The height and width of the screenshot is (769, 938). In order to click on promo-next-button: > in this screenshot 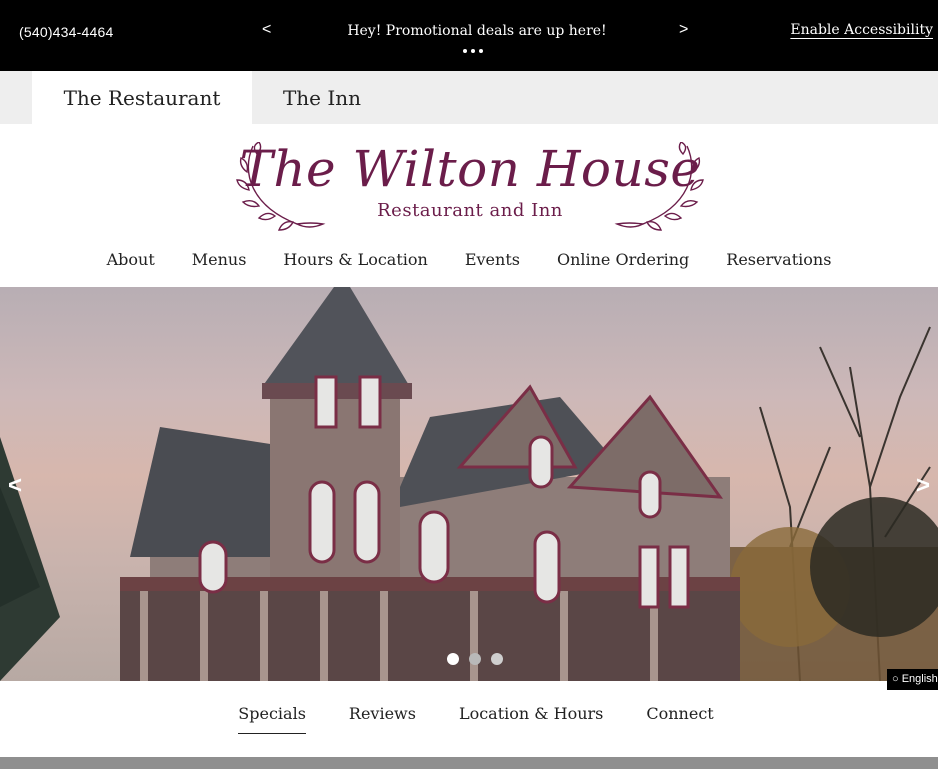, I will do `click(683, 30)`.